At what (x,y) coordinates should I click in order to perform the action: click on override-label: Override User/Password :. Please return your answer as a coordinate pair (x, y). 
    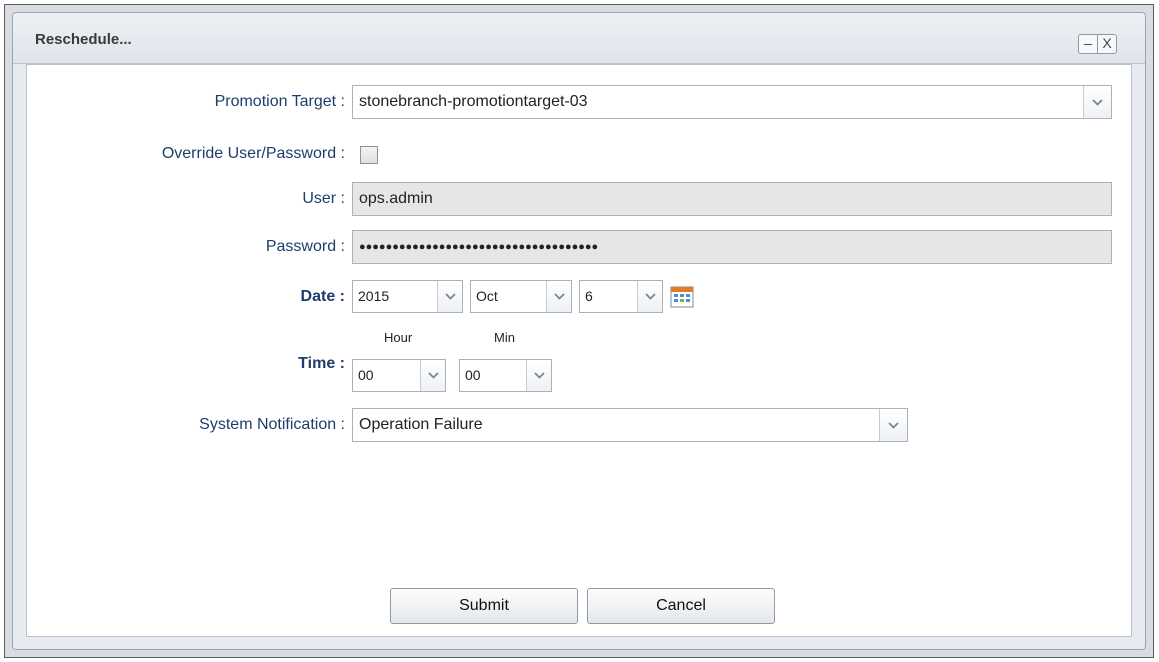
    Looking at the image, I should click on (253, 153).